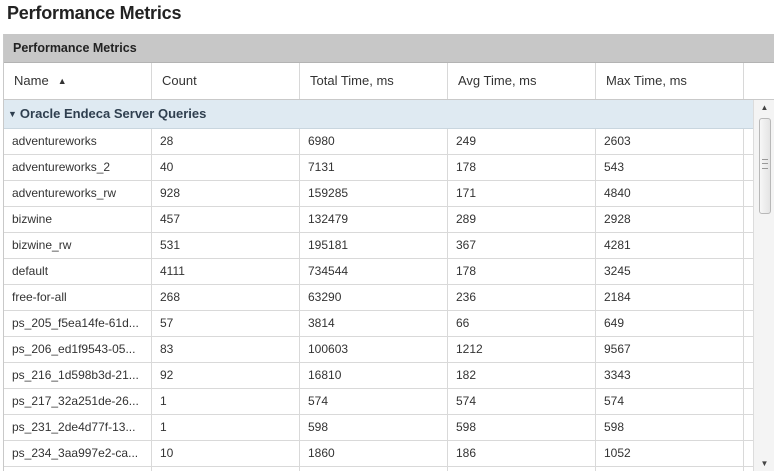 The height and width of the screenshot is (471, 774). What do you see at coordinates (670, 323) in the screenshot?
I see `cell-max-time: 649` at bounding box center [670, 323].